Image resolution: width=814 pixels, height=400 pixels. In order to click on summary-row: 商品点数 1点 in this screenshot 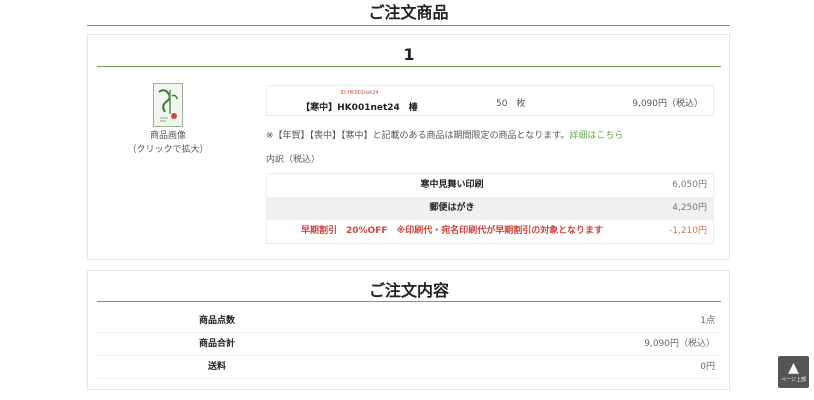, I will do `click(409, 321)`.